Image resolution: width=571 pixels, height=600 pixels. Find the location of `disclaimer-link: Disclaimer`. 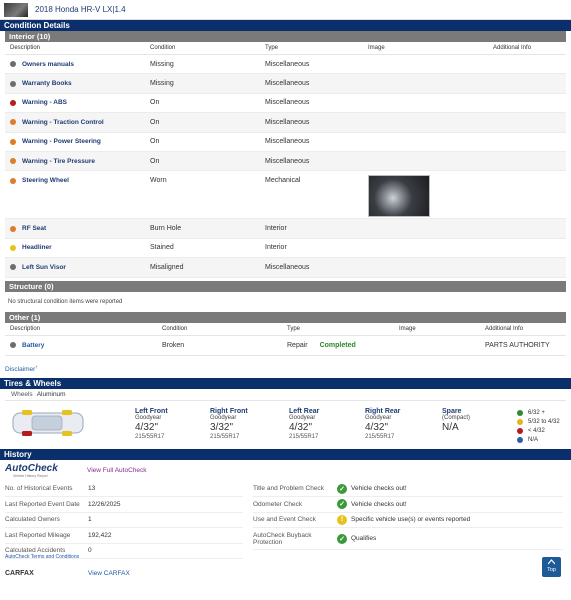

disclaimer-link: Disclaimer is located at coordinates (20, 369).